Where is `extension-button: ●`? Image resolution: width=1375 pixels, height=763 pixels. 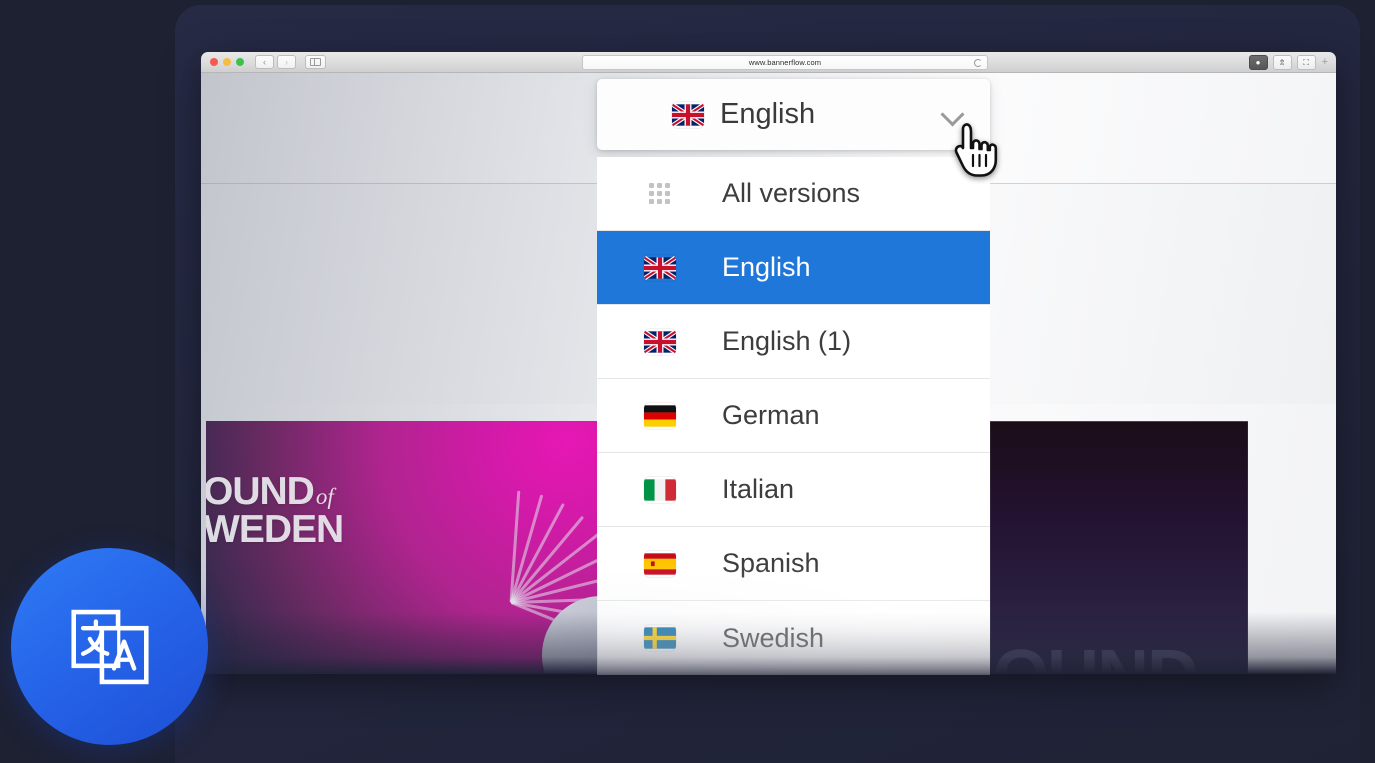 extension-button: ● is located at coordinates (1258, 62).